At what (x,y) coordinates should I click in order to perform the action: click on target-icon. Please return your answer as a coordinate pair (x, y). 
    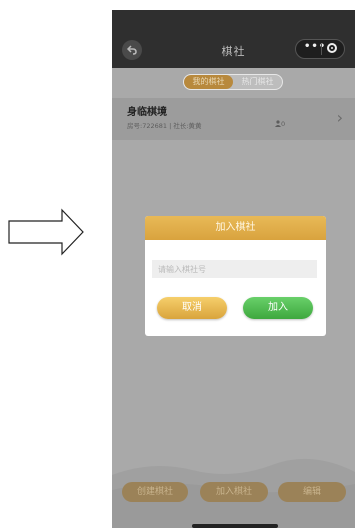
    Looking at the image, I should click on (332, 48).